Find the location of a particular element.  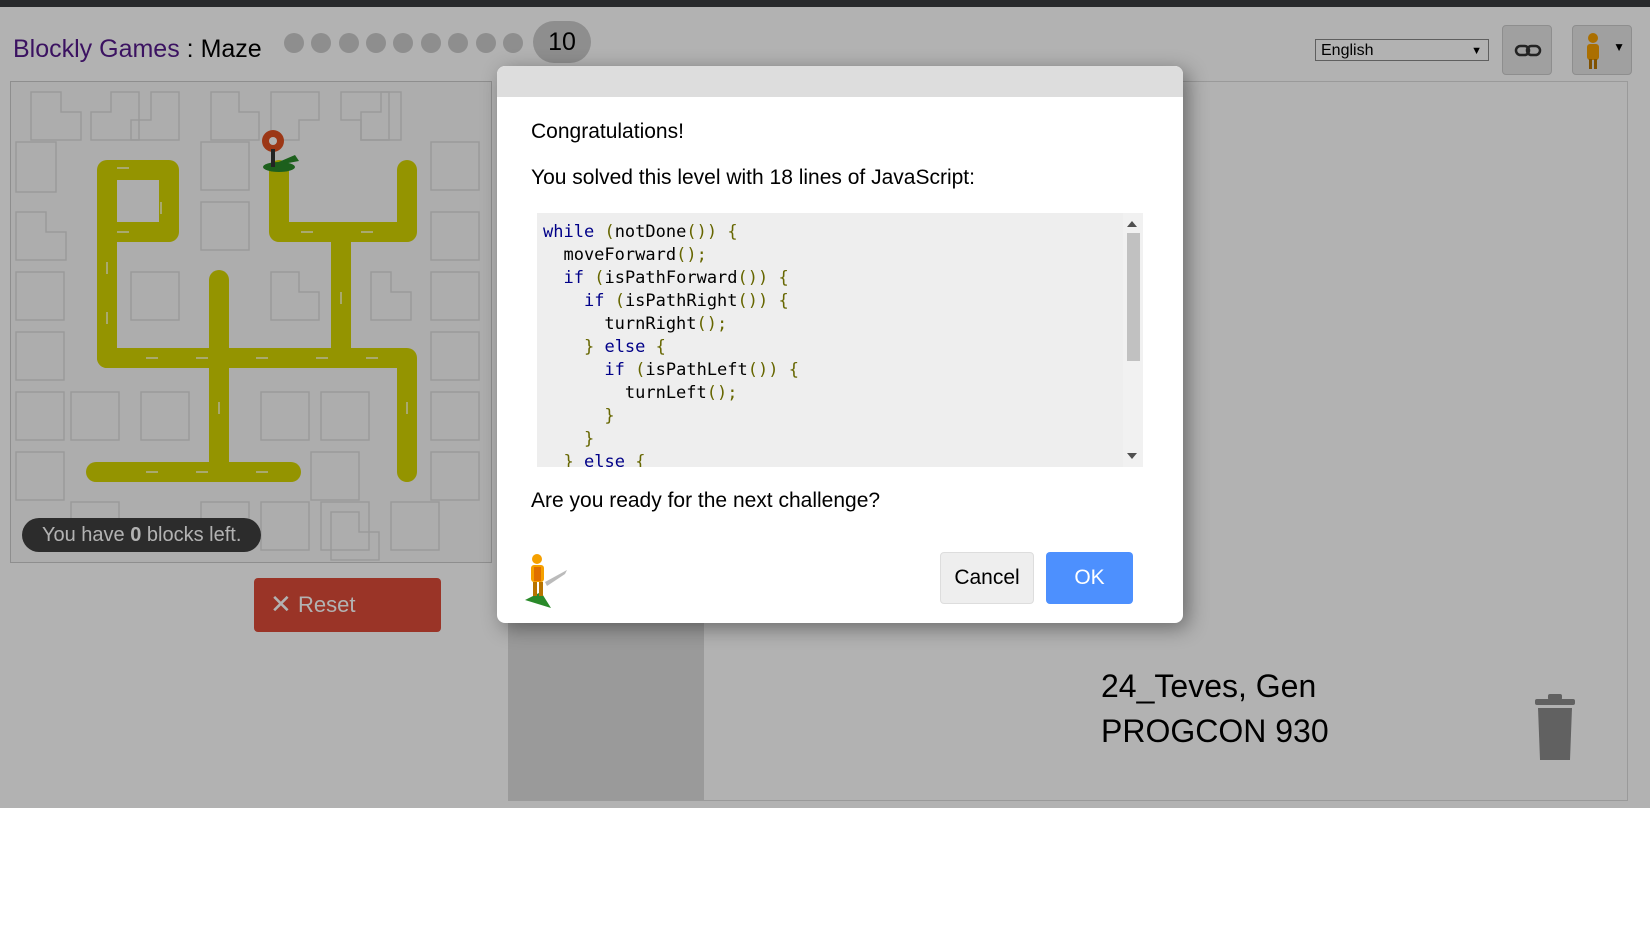

code-line: turnLeft(); is located at coordinates (640, 393).